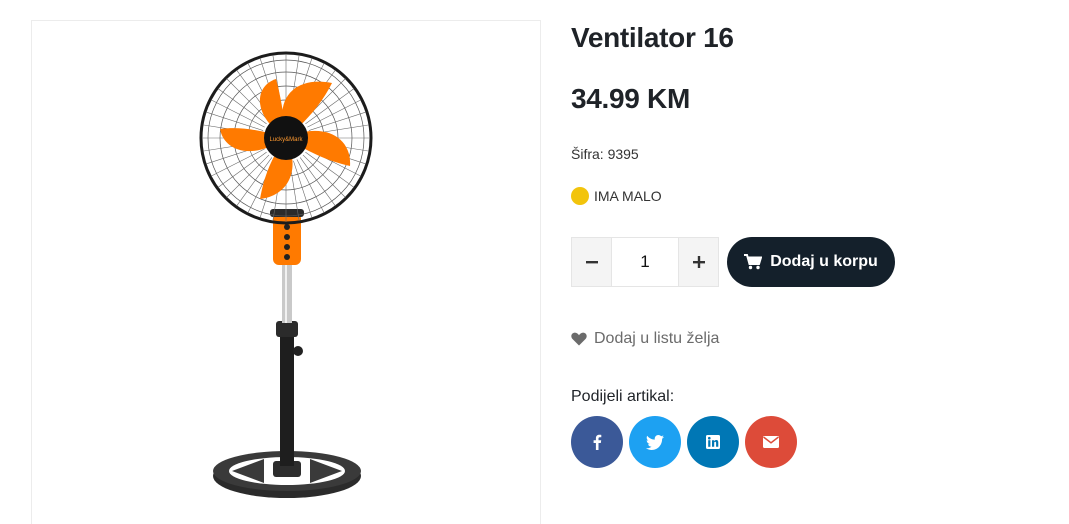 The image size is (1069, 524). I want to click on quantity-input, so click(645, 262).